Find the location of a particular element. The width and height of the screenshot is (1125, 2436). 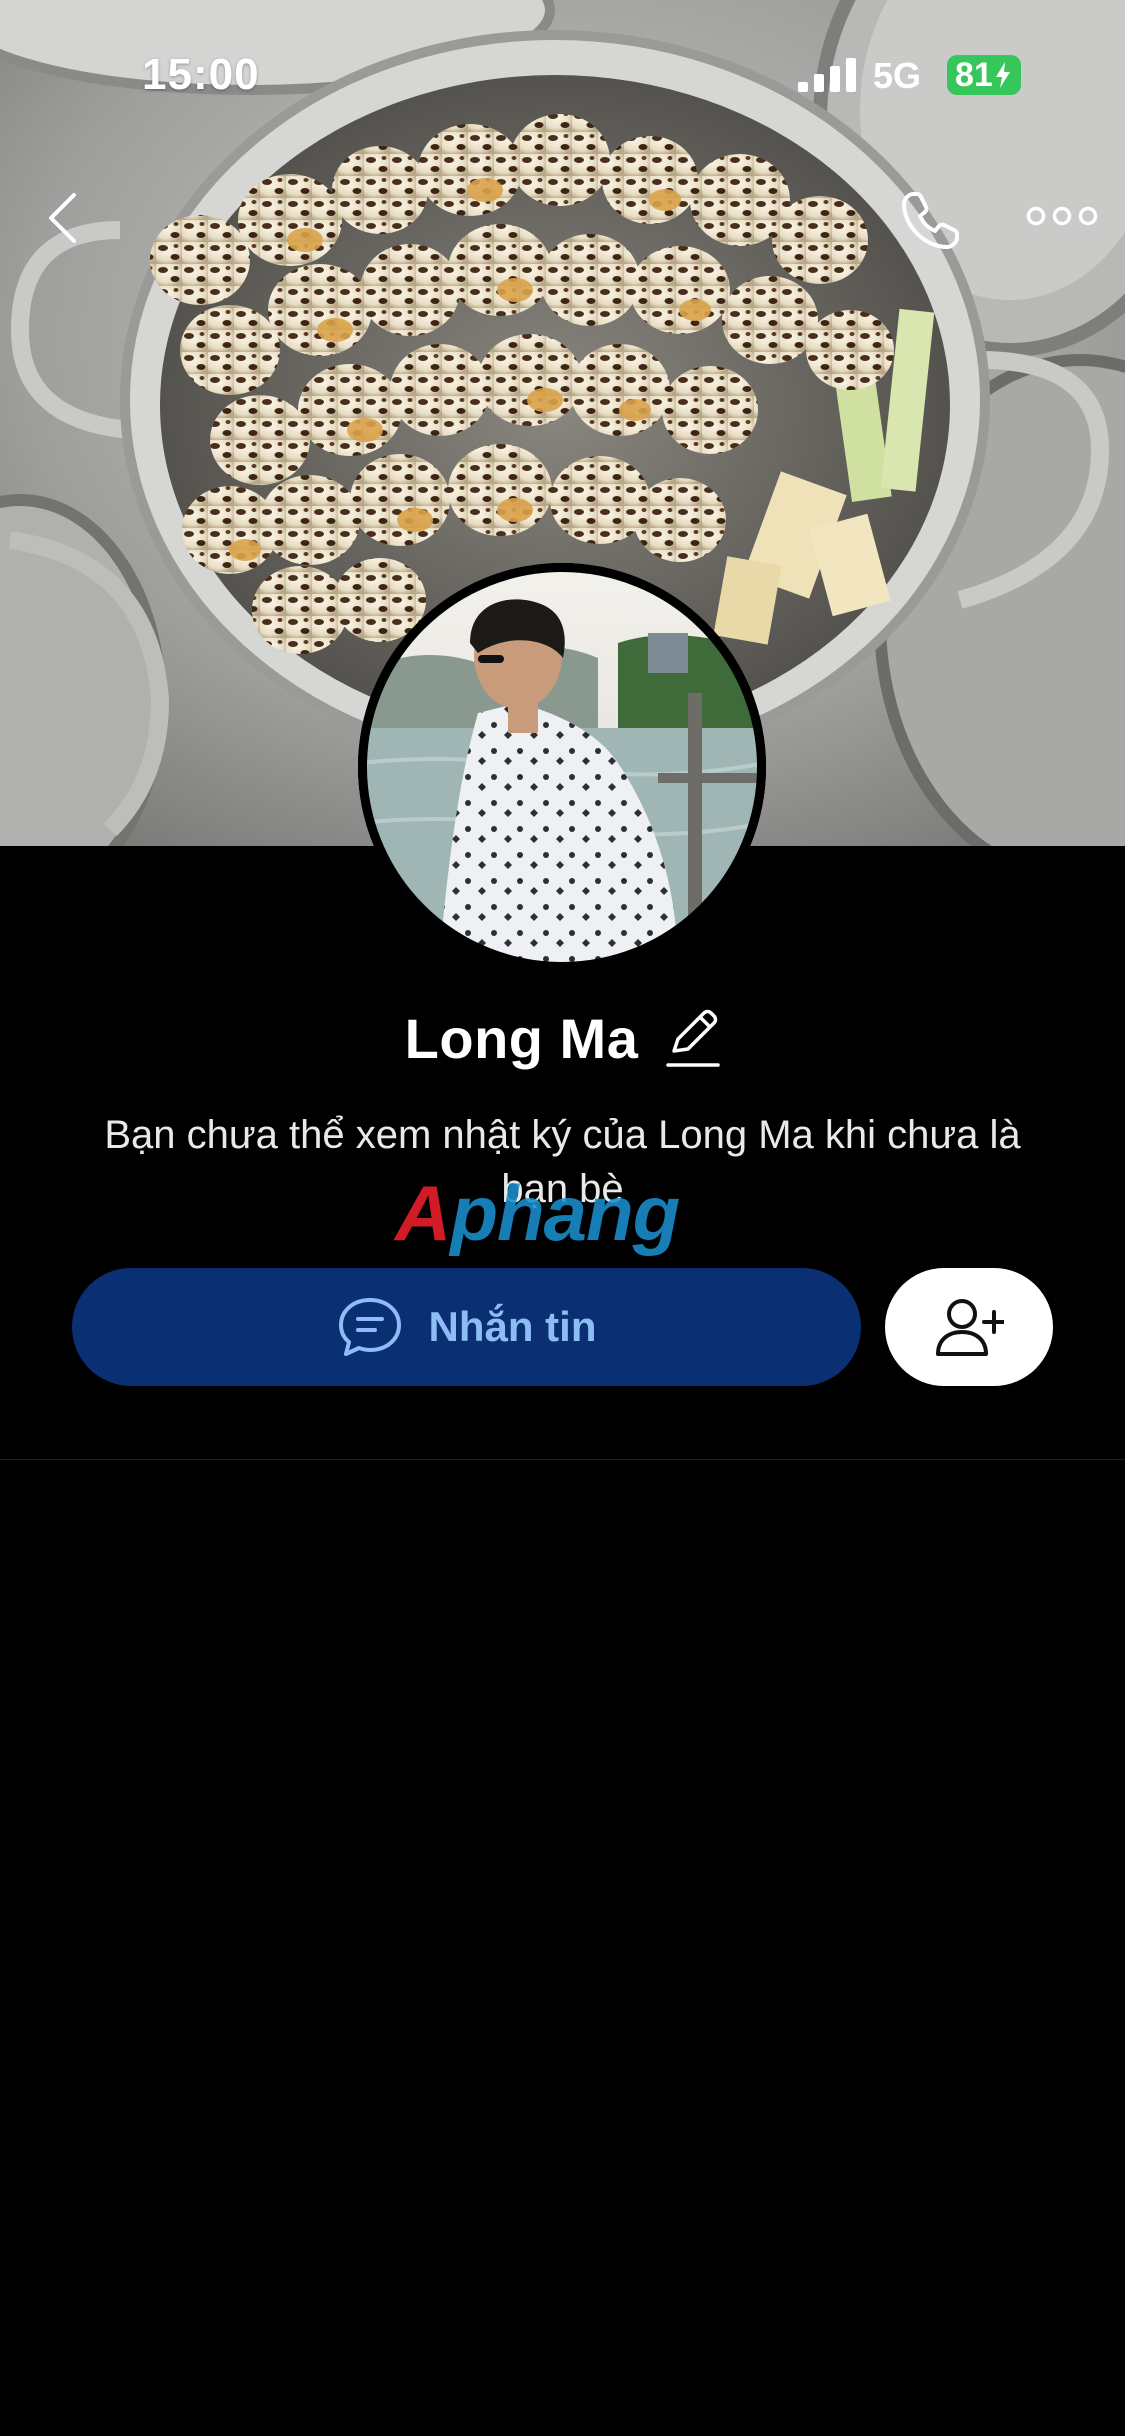

more-options-button is located at coordinates (1062, 216).